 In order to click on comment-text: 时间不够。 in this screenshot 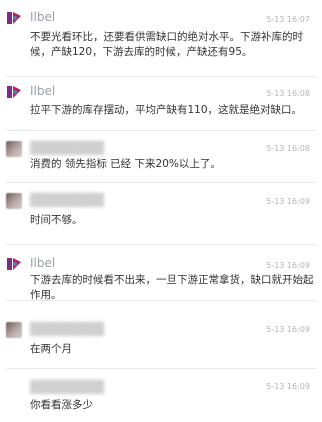, I will do `click(56, 220)`.